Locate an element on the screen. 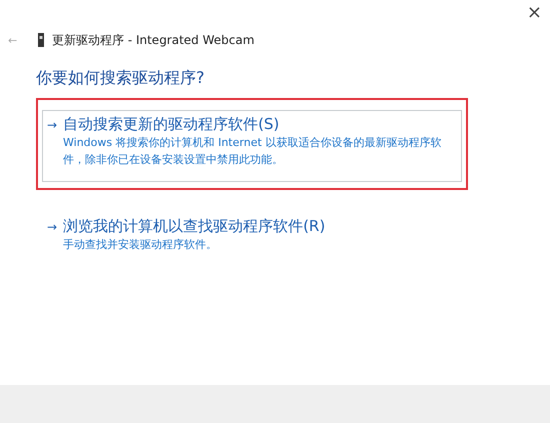 This screenshot has height=423, width=550. close-button: × is located at coordinates (534, 15).